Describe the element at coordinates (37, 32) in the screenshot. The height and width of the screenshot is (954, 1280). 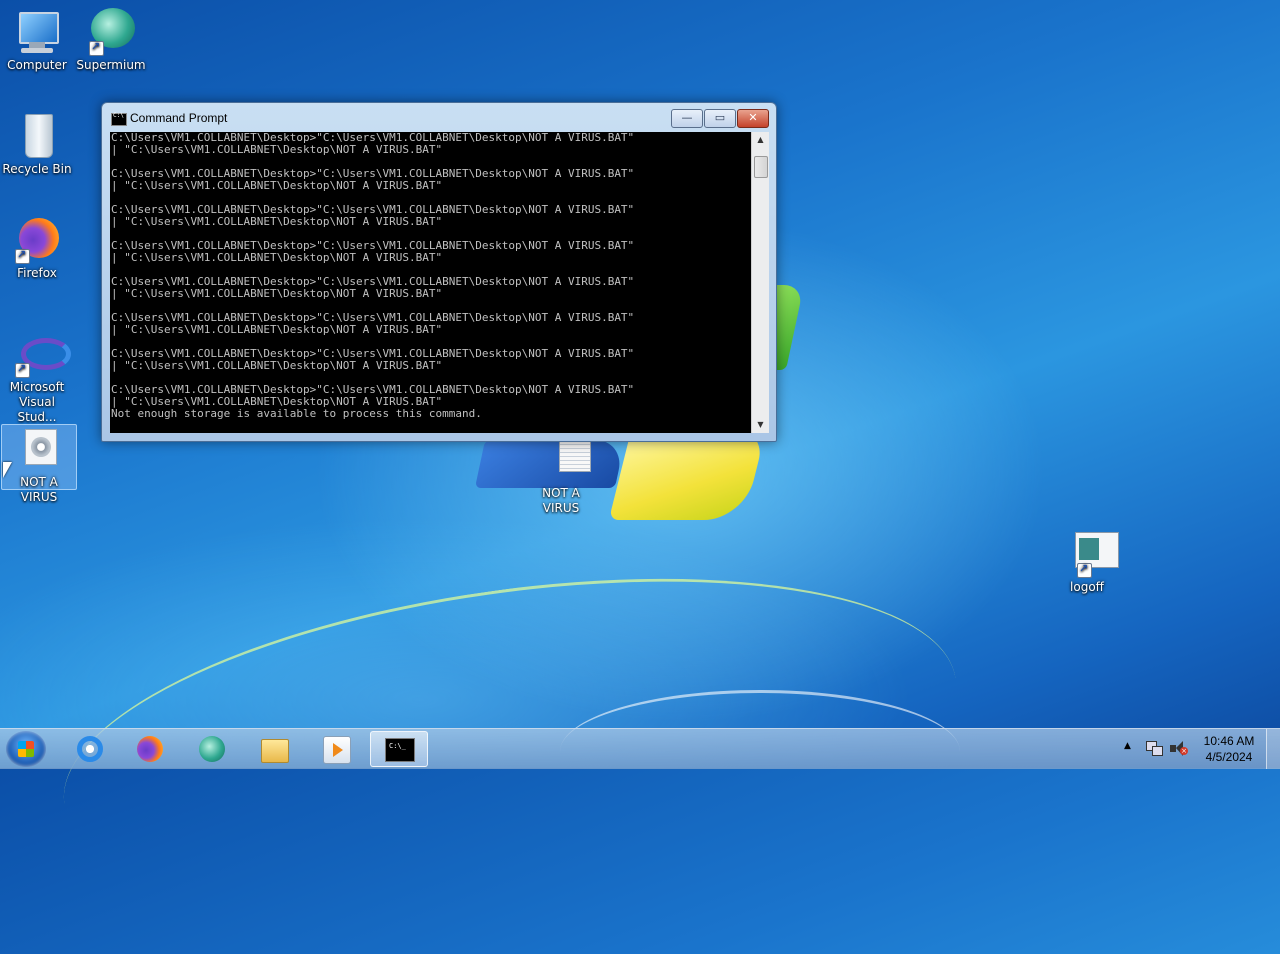
I see `computer-icon` at that location.